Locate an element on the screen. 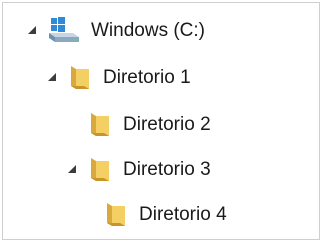  tree-item-diretorio-1: Diretorio 1 is located at coordinates (118, 77).